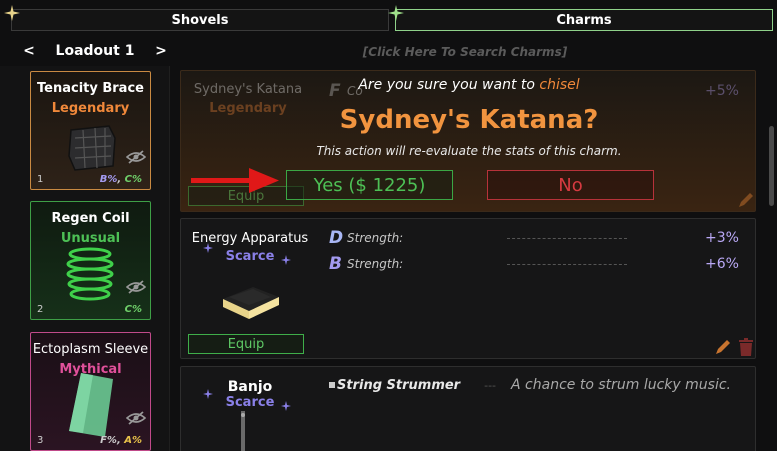  I want to click on stat-tags: B%, C%, so click(121, 179).